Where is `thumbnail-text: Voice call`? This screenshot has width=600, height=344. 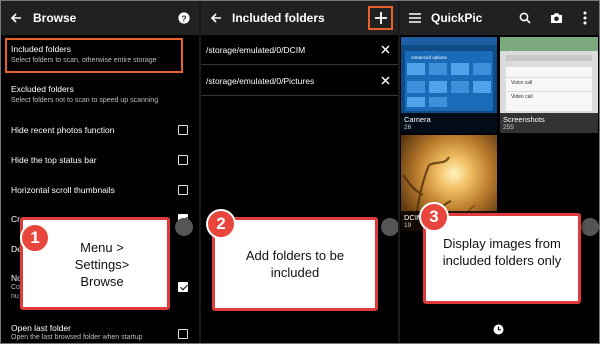 thumbnail-text: Voice call is located at coordinates (522, 83).